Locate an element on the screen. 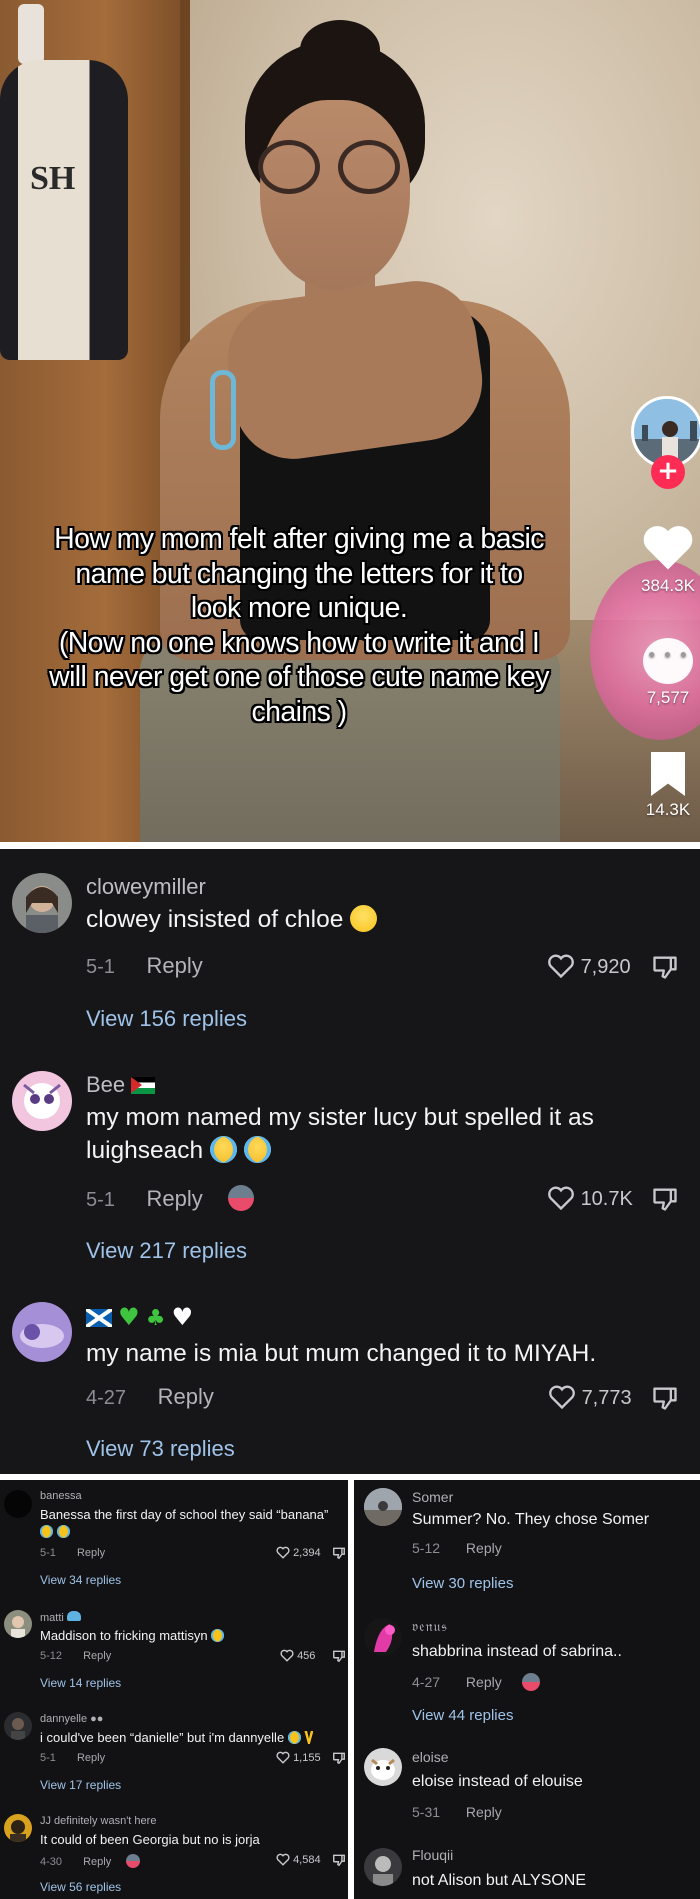  save-count: 14.3K is located at coordinates (668, 809).